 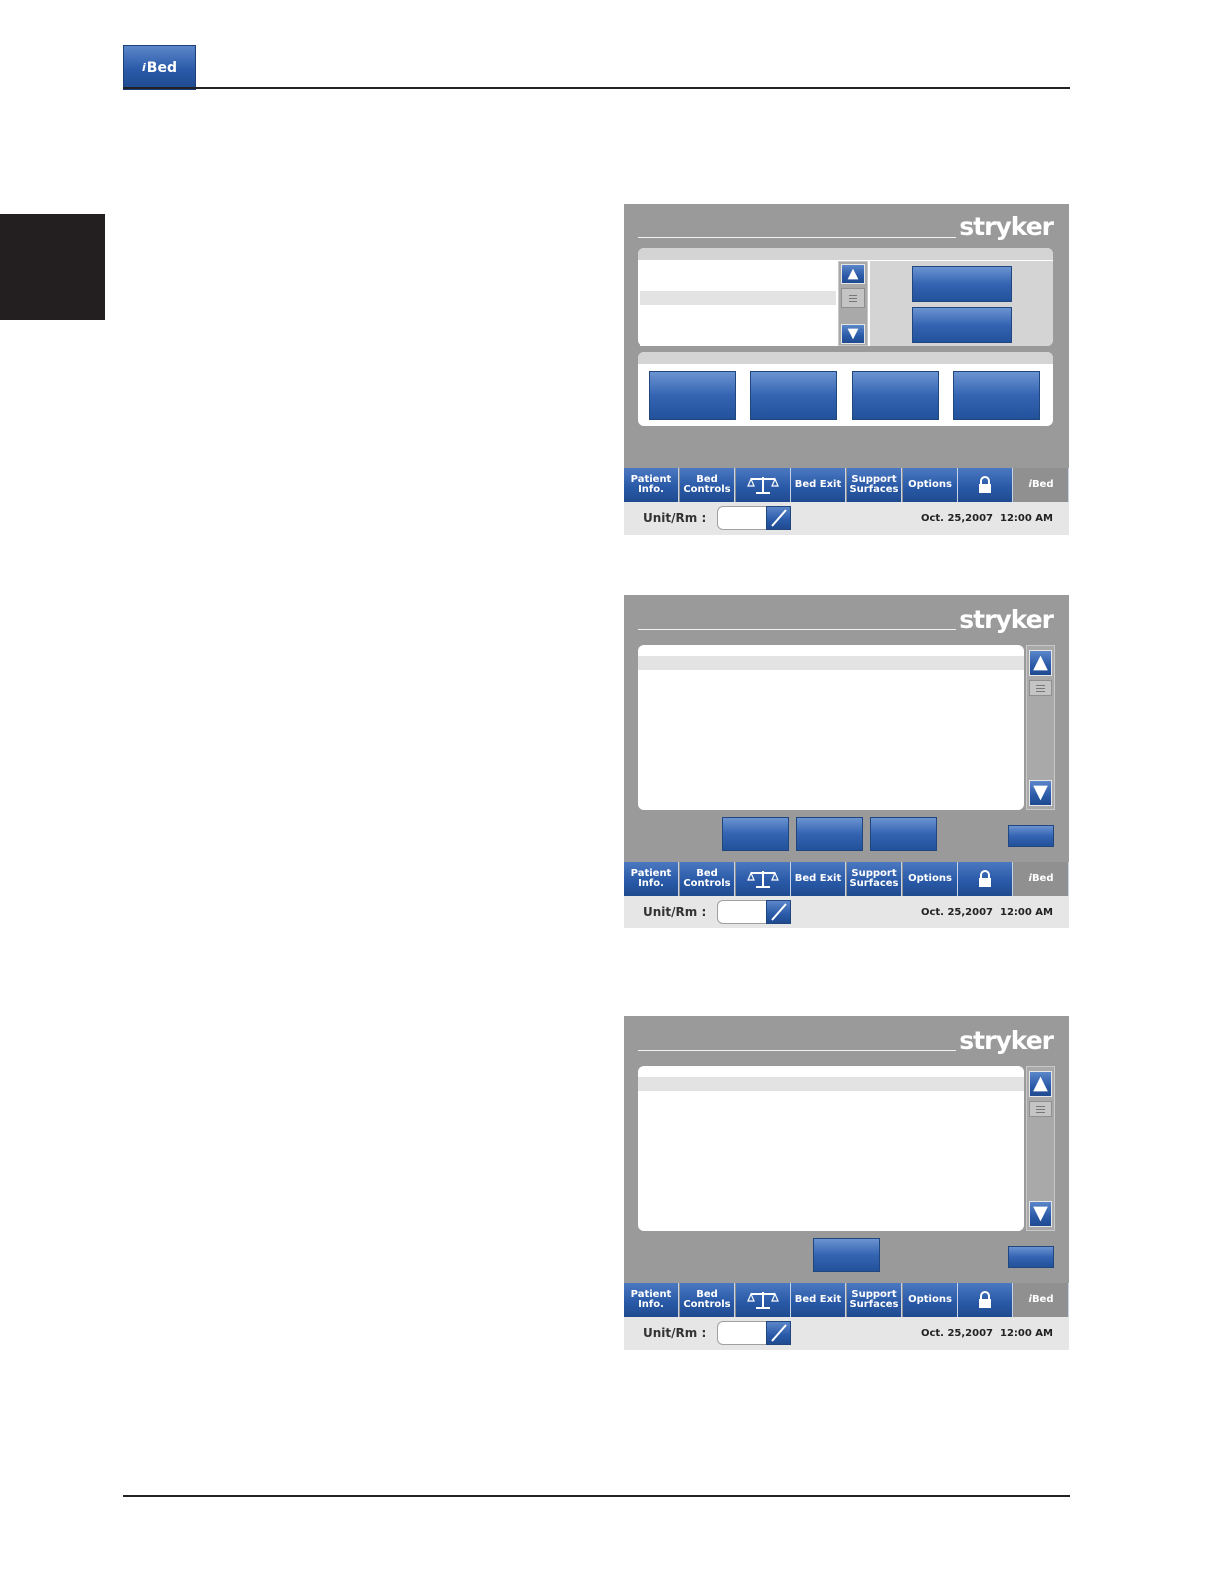 I want to click on upper-panel, so click(x=845, y=297).